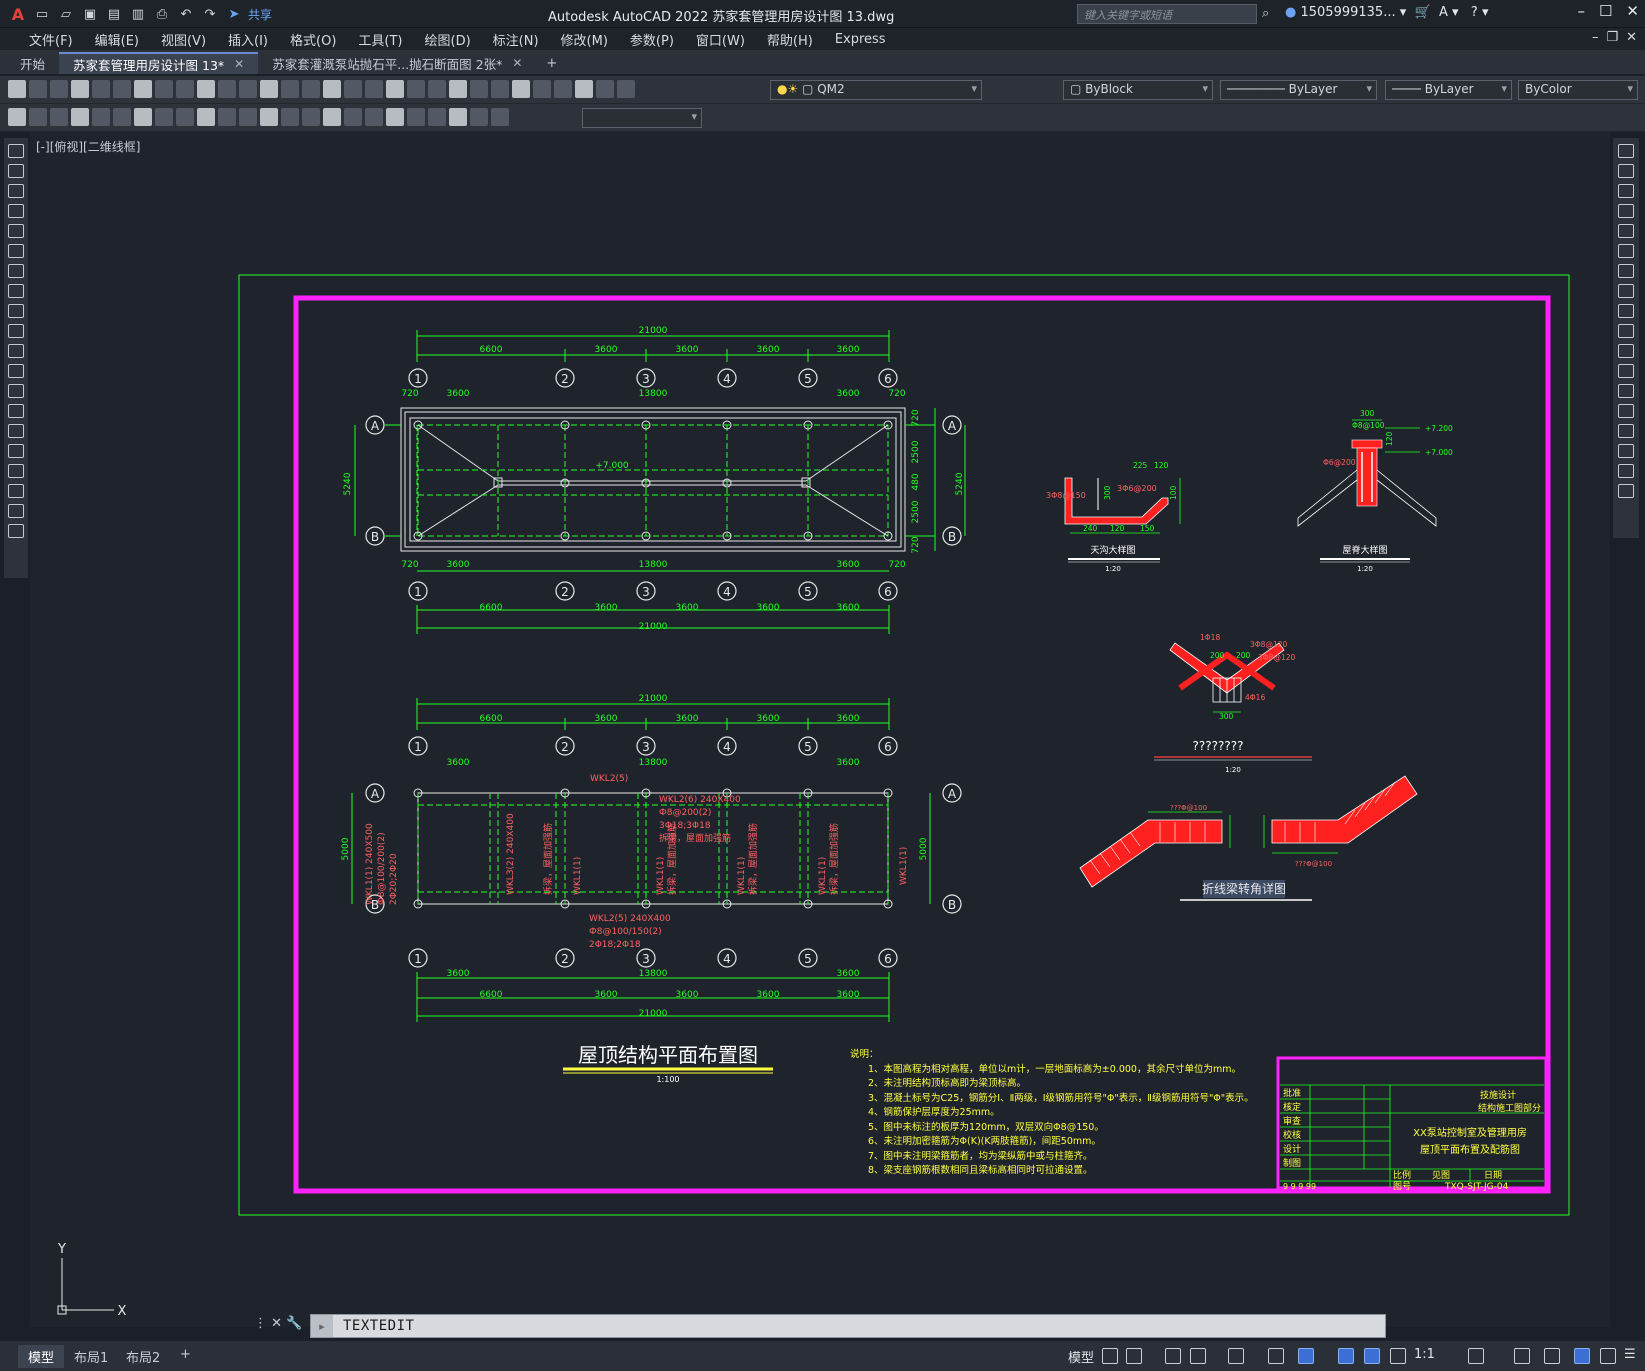  What do you see at coordinates (1439, 428) in the screenshot?
I see `elevation-text: +7.200` at bounding box center [1439, 428].